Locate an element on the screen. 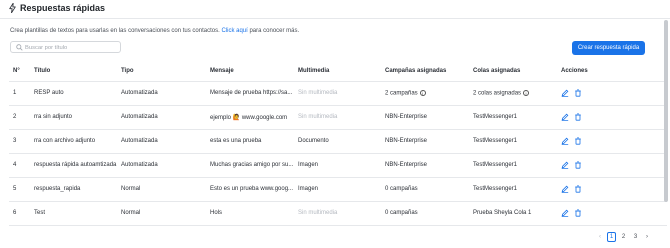  row-title: Test is located at coordinates (73, 213).